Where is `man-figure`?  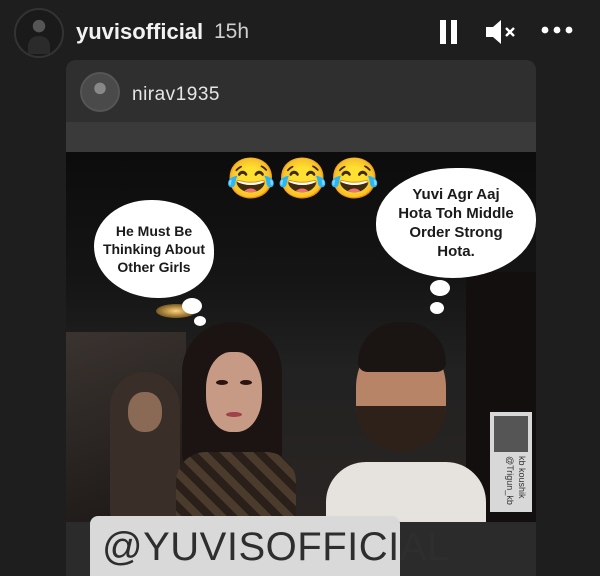 man-figure is located at coordinates (396, 422).